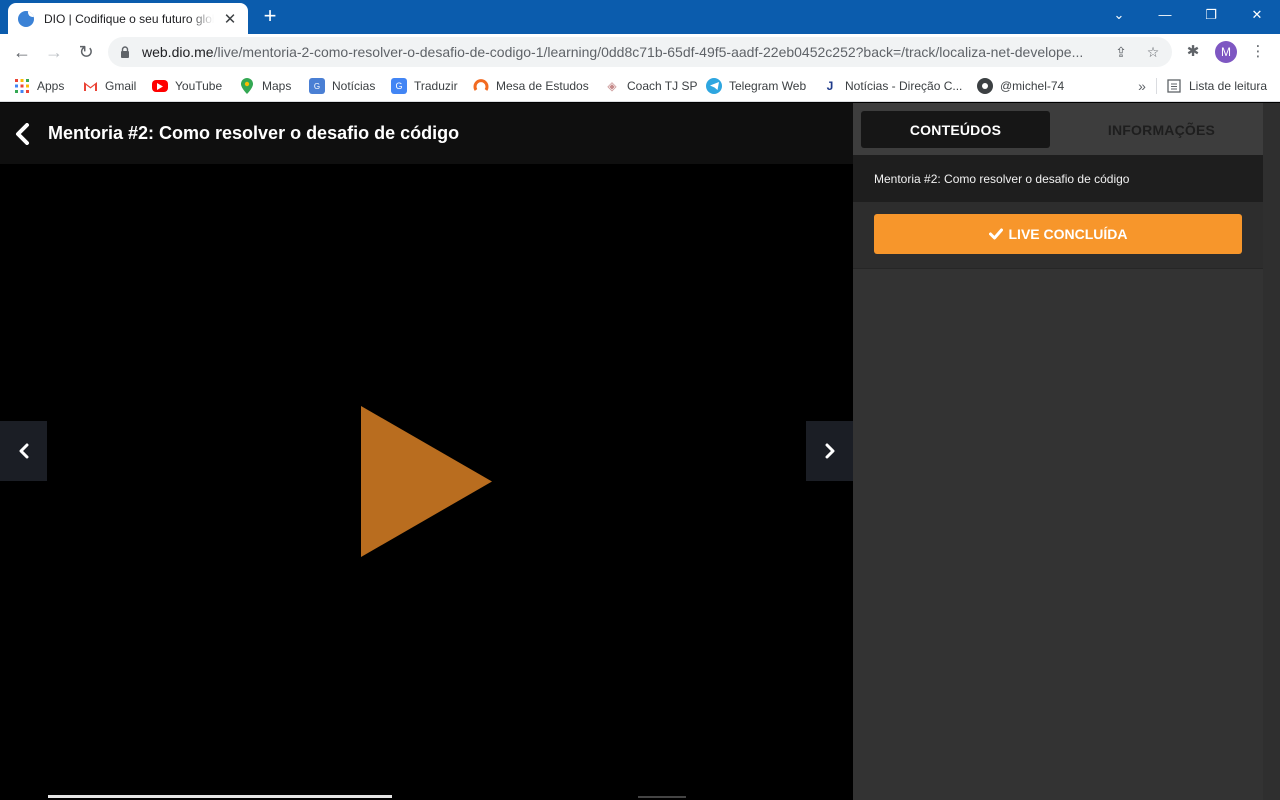 The width and height of the screenshot is (1280, 800). I want to click on sidebar-tabs: CONTEÚDOS INFORMAÇÕES, so click(1058, 129).